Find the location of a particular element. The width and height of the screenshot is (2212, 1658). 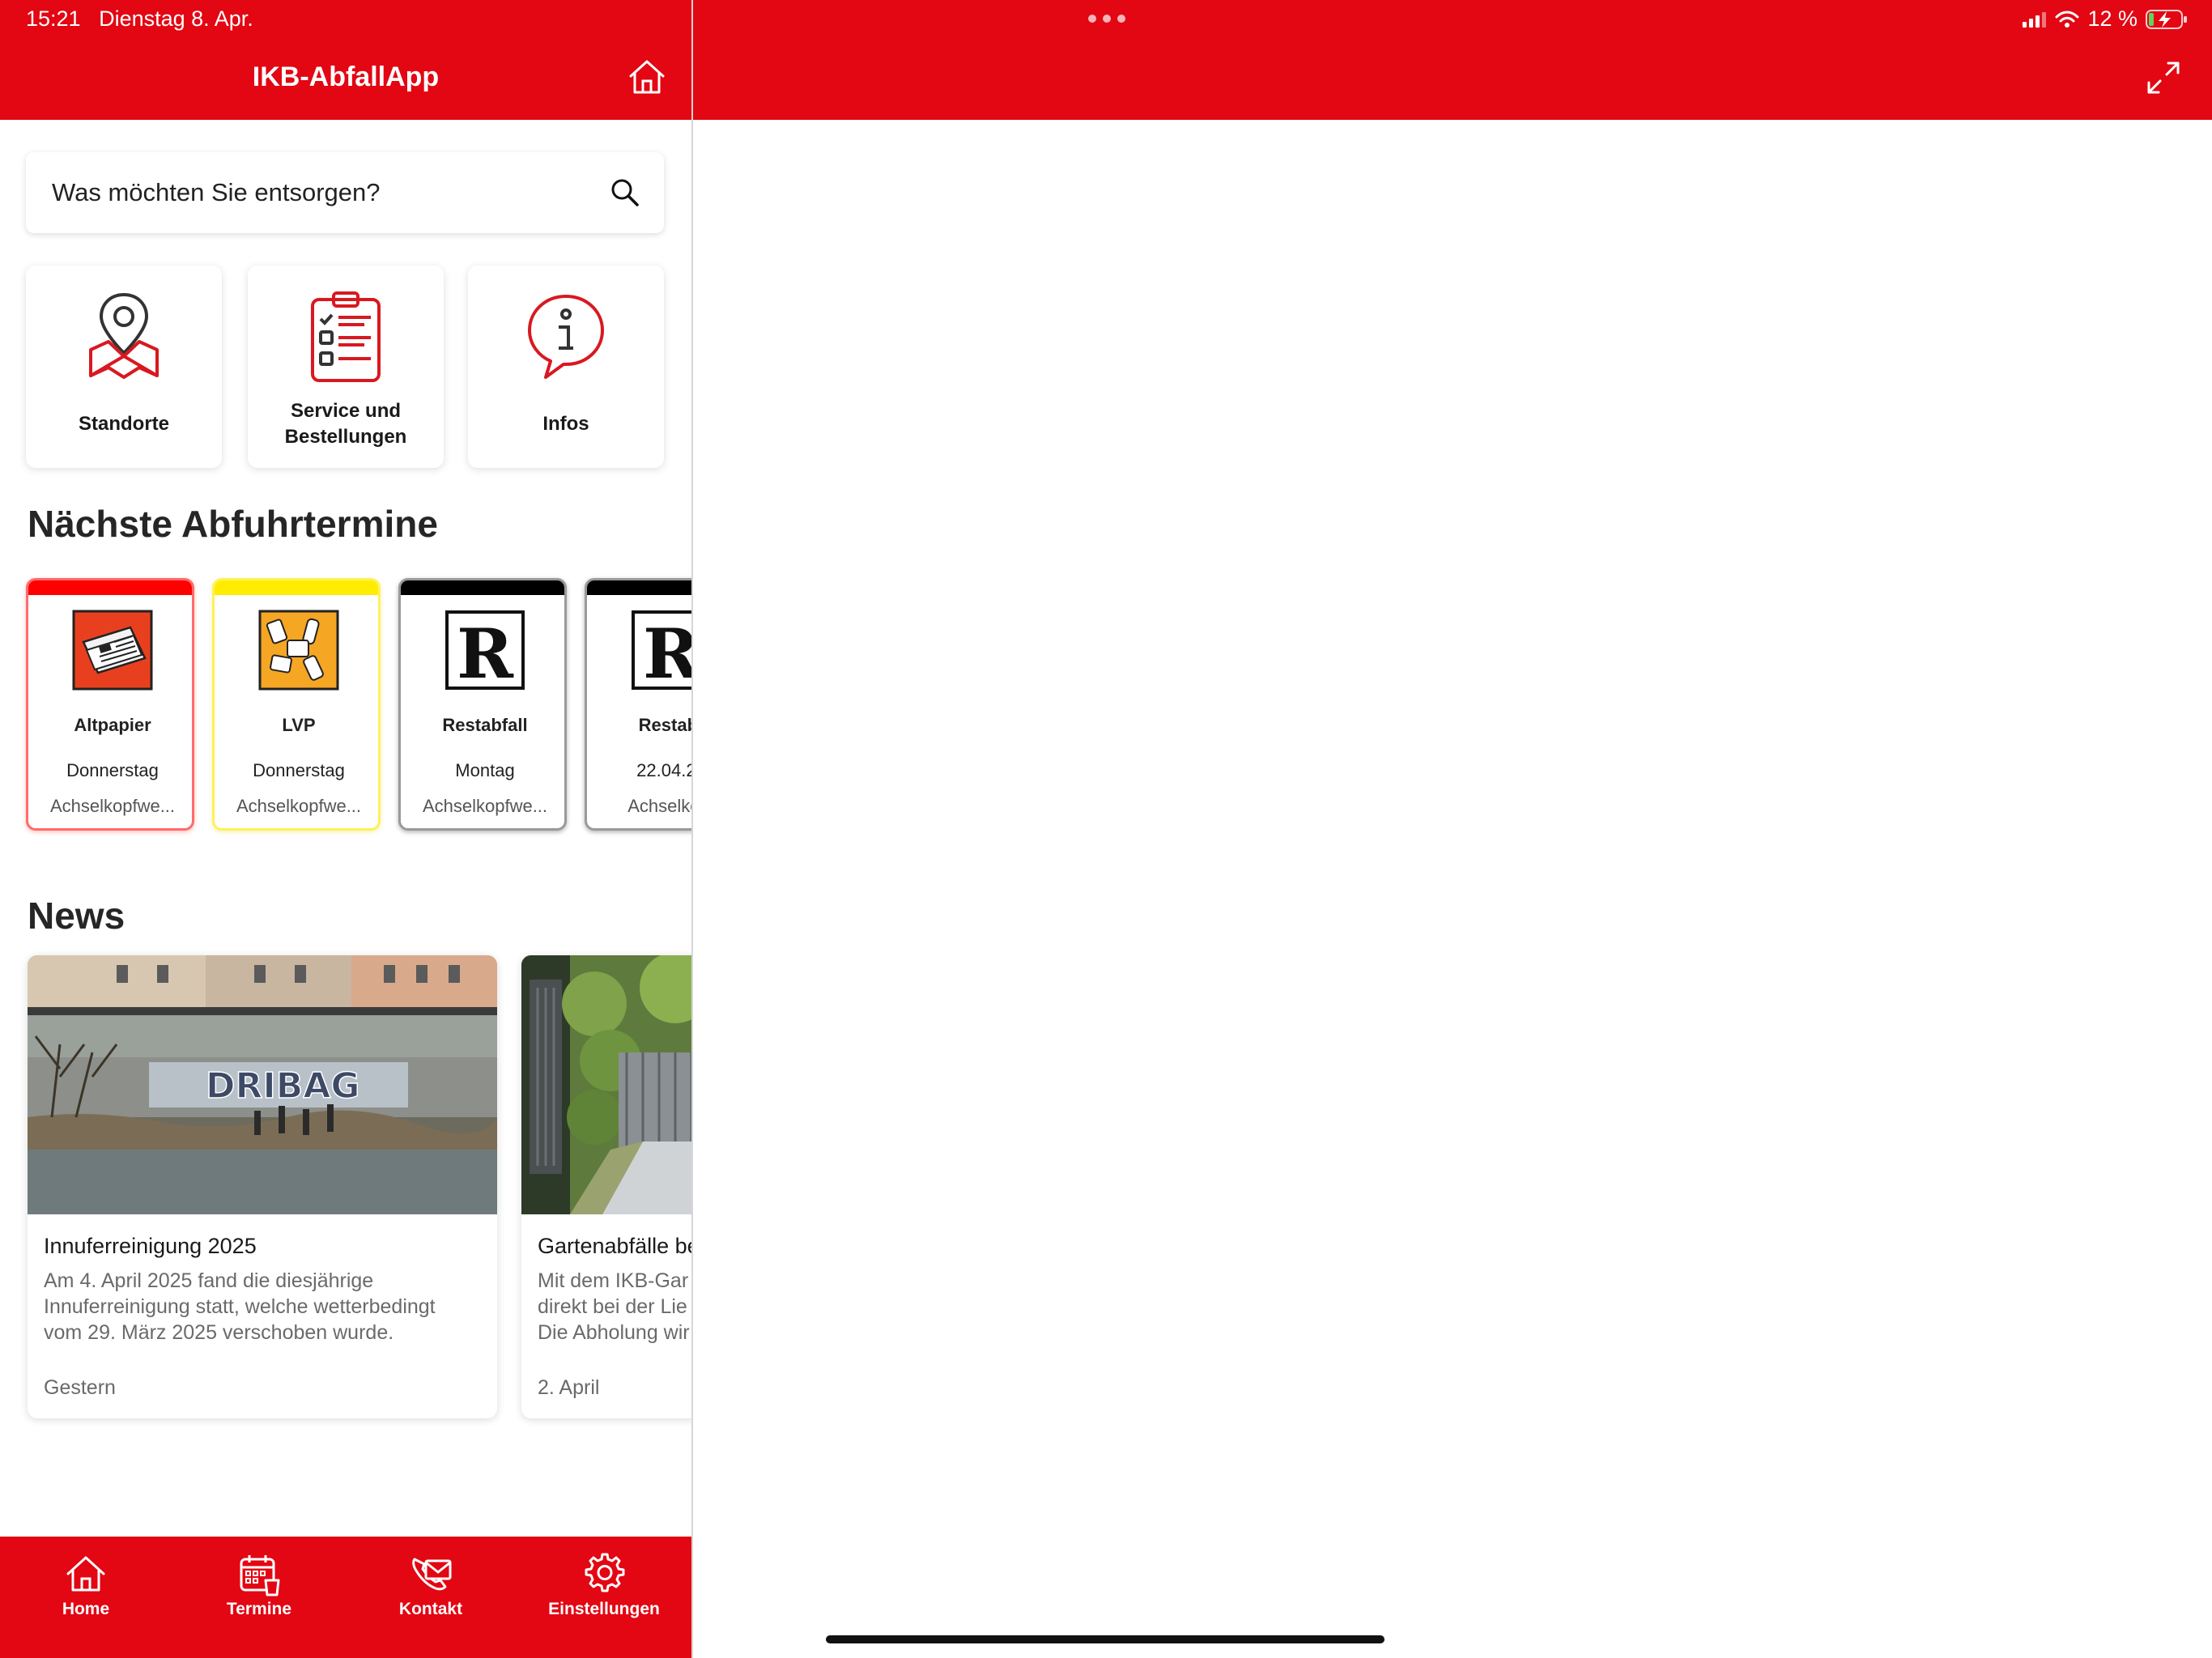

phone-mail-icon is located at coordinates (432, 1574).